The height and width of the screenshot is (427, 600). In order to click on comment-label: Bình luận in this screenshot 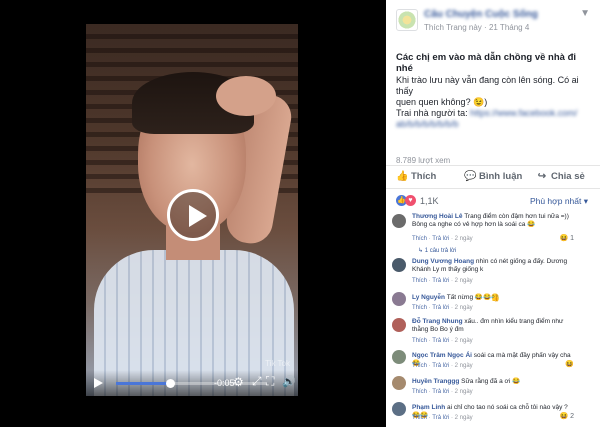, I will do `click(501, 176)`.